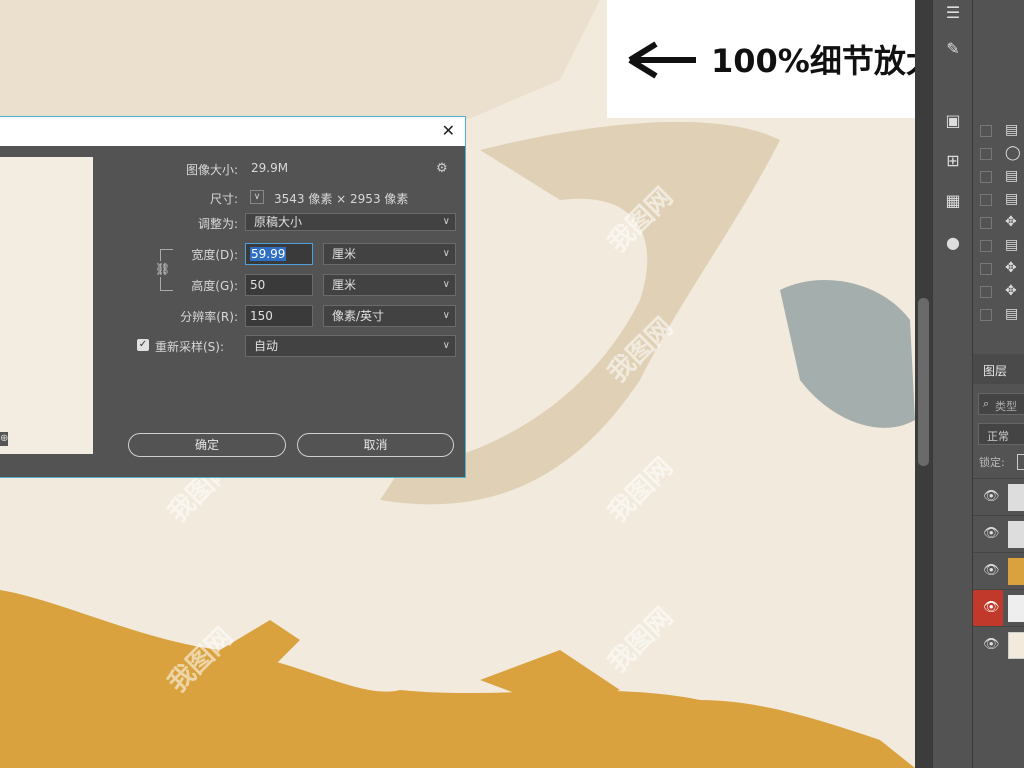  What do you see at coordinates (1001, 434) in the screenshot?
I see `blend-mode-select: 正常` at bounding box center [1001, 434].